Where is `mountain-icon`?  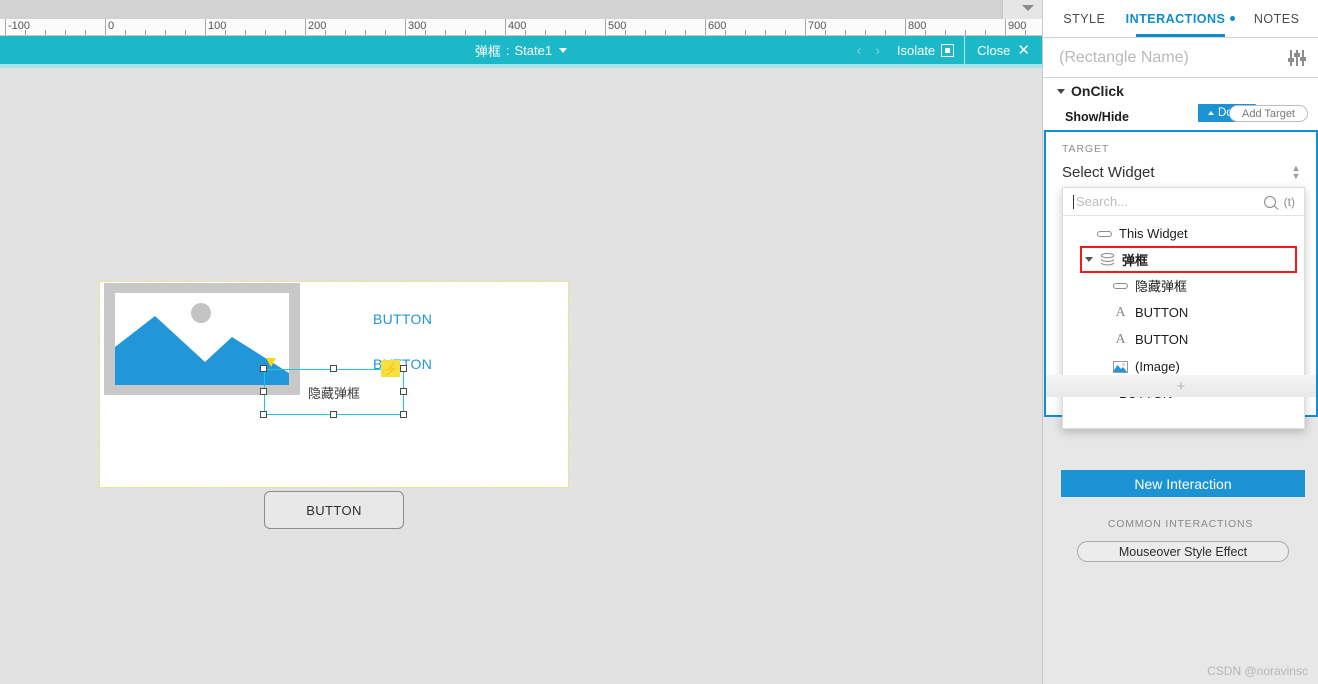 mountain-icon is located at coordinates (202, 350).